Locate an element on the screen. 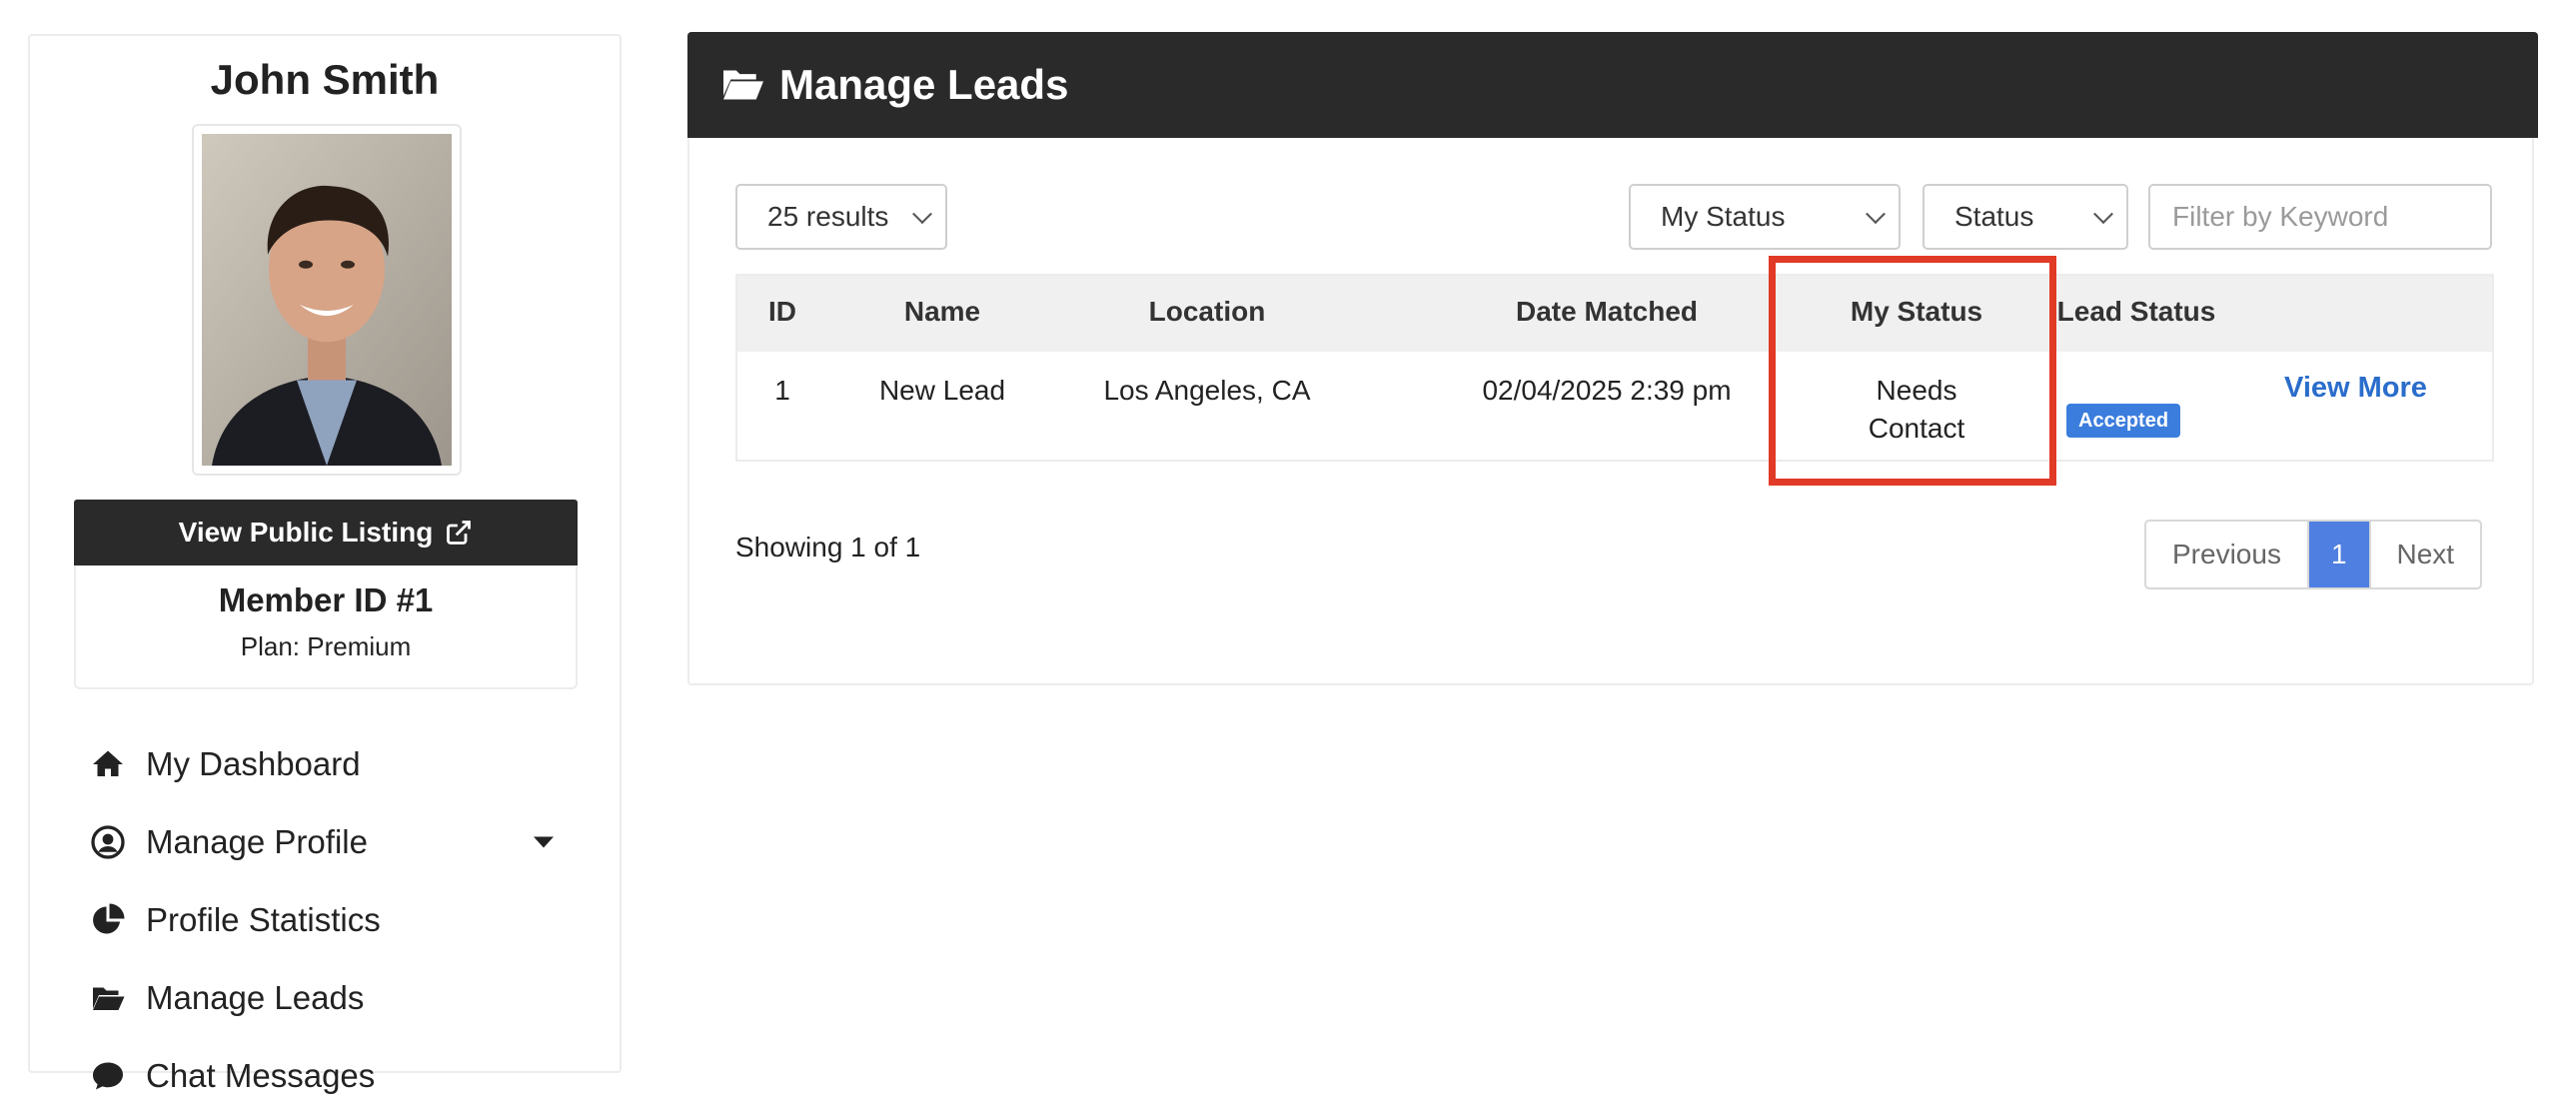 The width and height of the screenshot is (2576, 1115). results-per-page-select: 25 results is located at coordinates (841, 217).